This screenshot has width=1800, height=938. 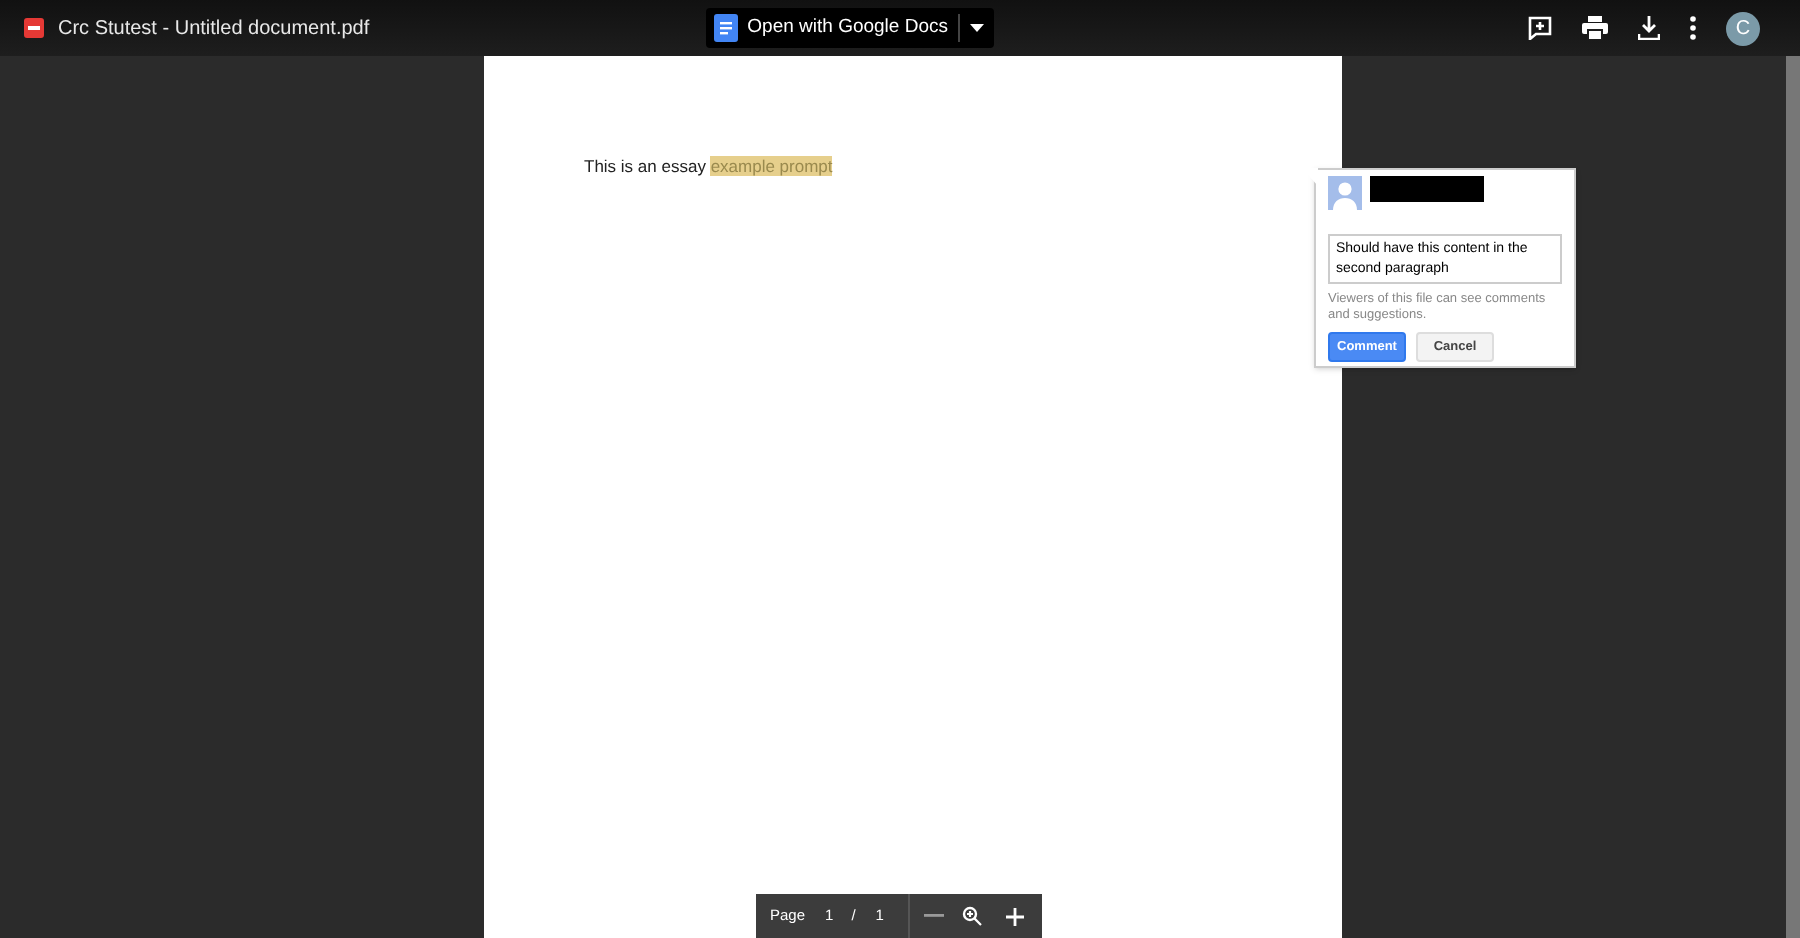 I want to click on download-icon, so click(x=1649, y=28).